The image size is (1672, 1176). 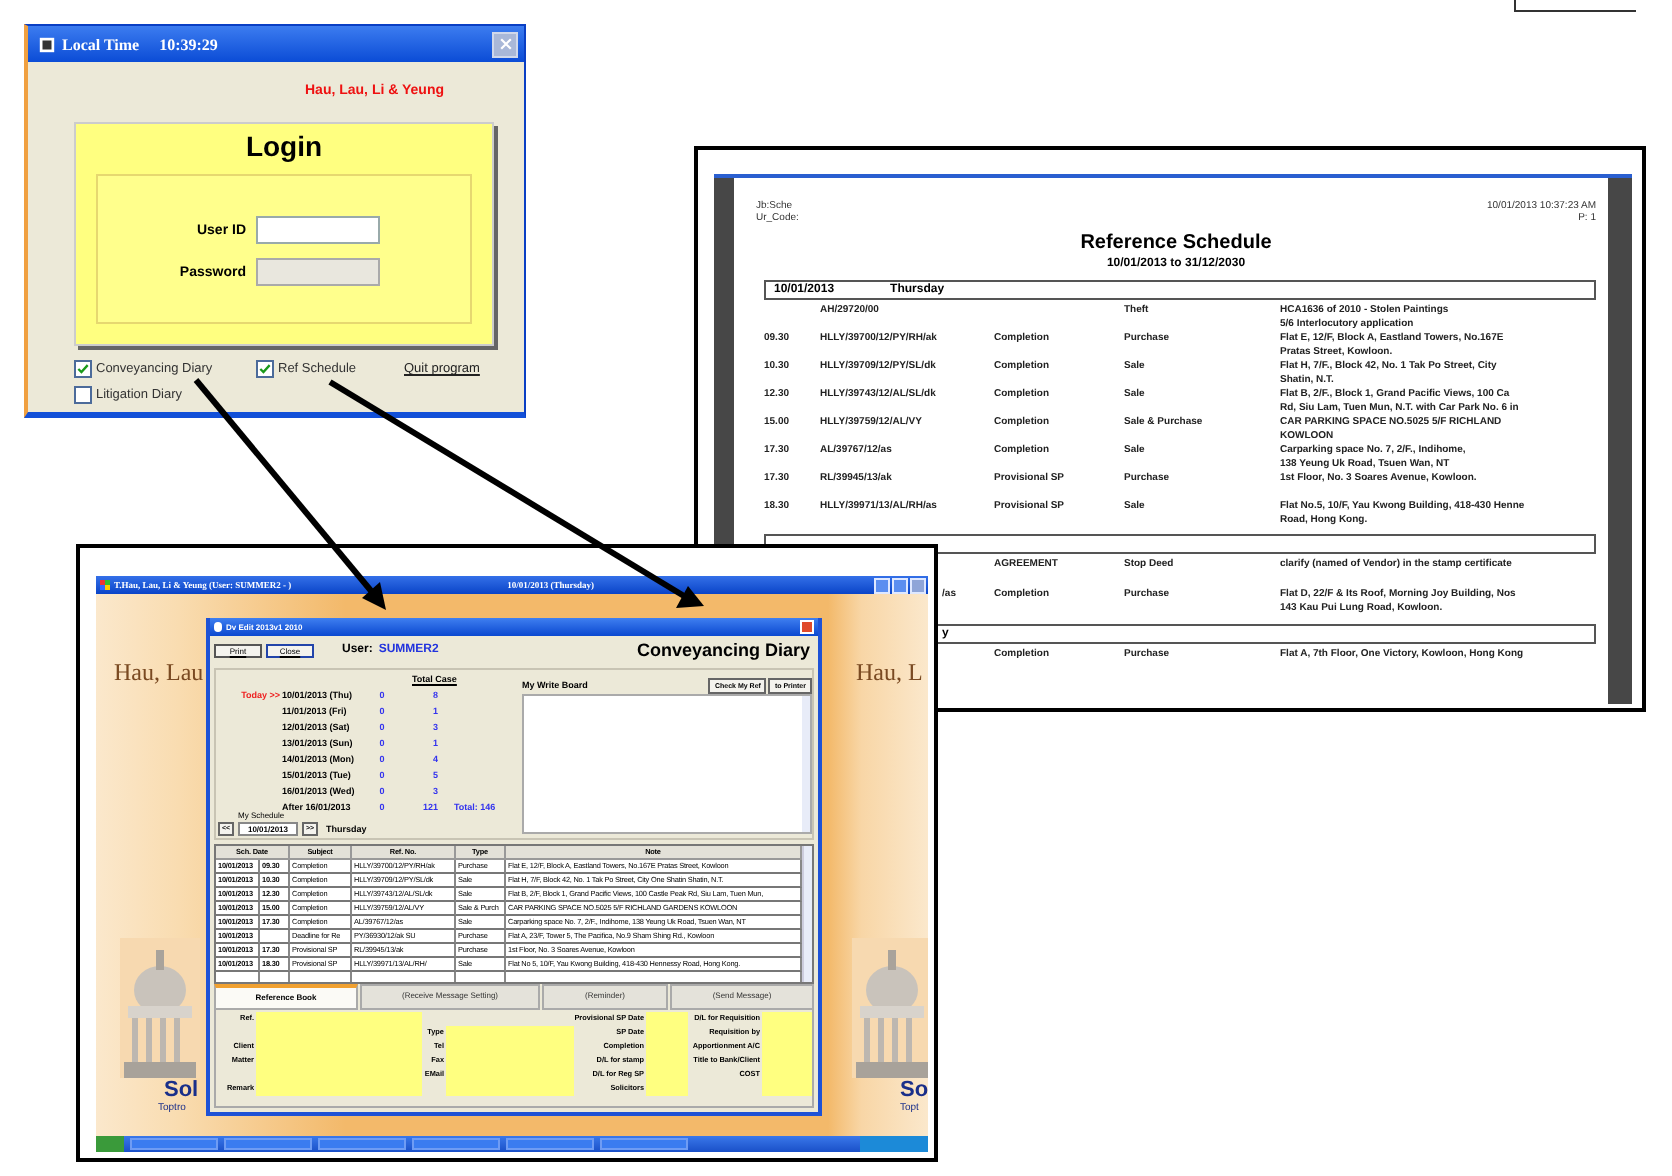 I want to click on backdrop-text: Hau, L, so click(x=889, y=673).